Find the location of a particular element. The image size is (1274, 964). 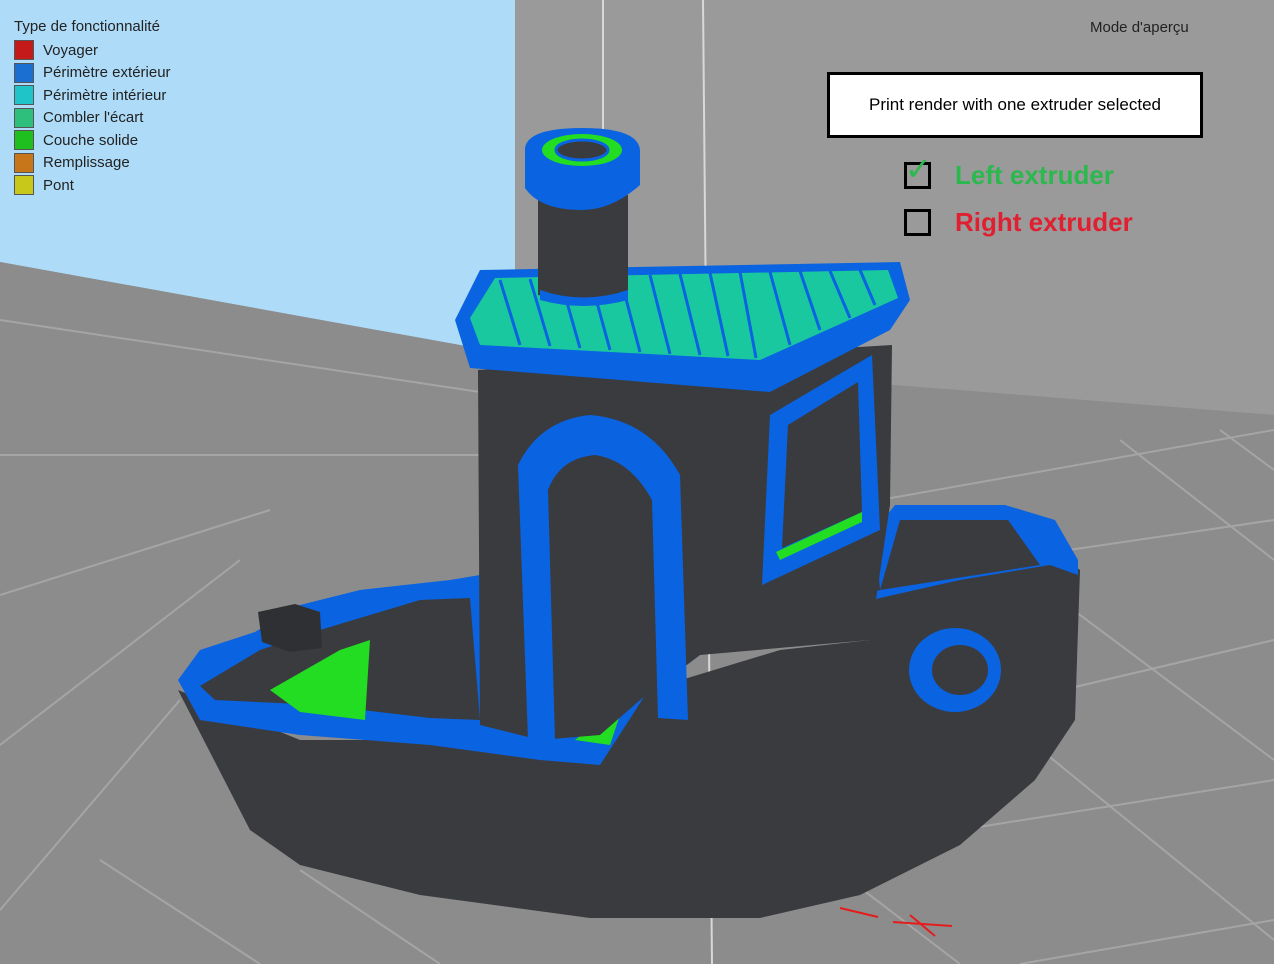

annotation-note: Print render with one extruder selected is located at coordinates (1015, 105).